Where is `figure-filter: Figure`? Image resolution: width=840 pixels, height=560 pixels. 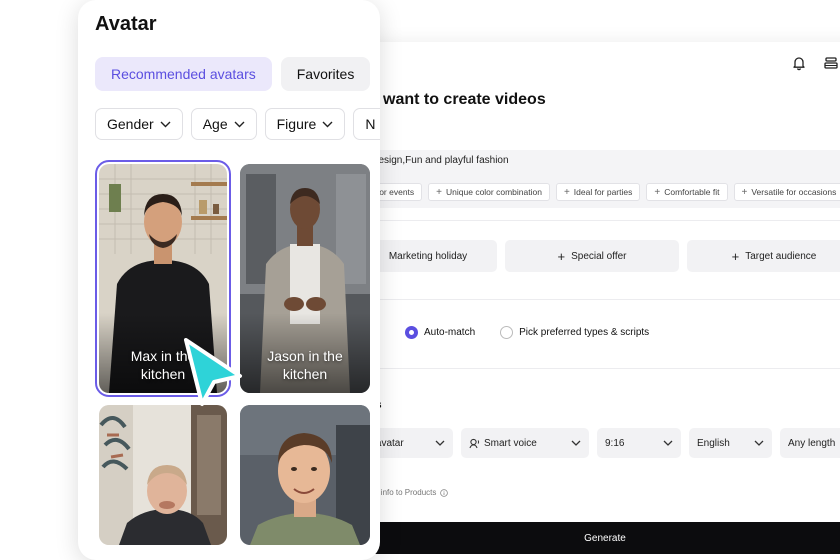
figure-filter: Figure is located at coordinates (305, 124).